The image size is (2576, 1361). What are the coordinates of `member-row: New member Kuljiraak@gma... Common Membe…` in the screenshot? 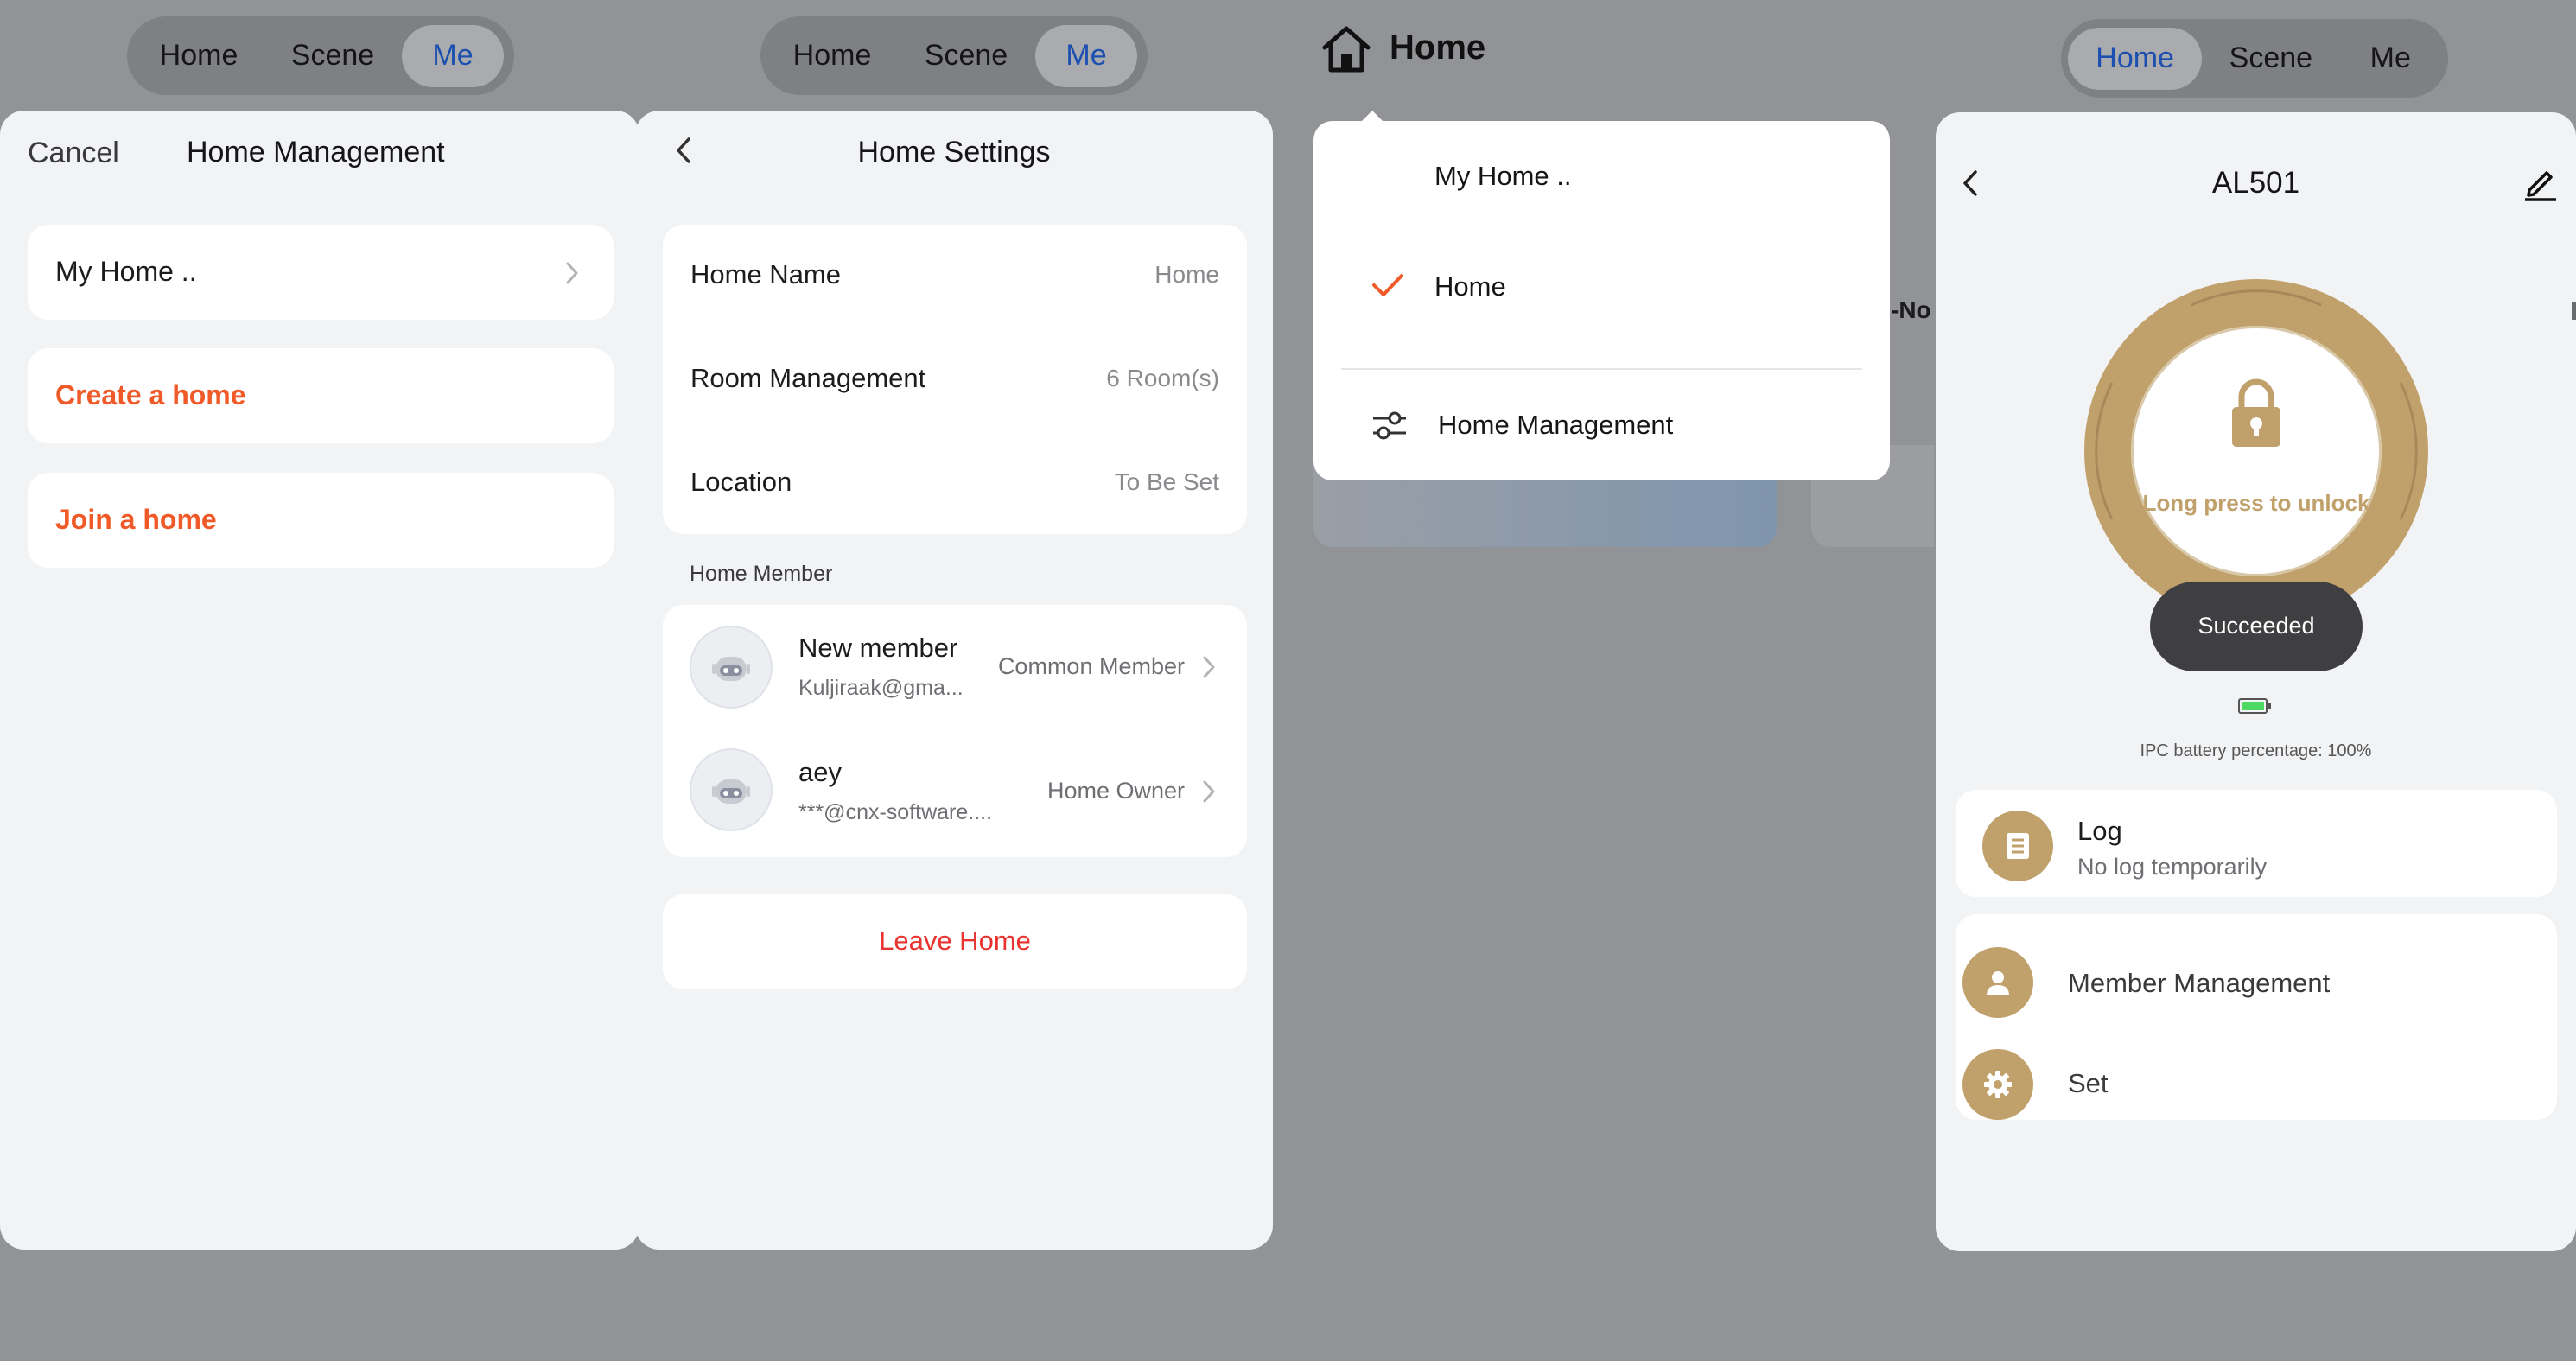 It's located at (955, 668).